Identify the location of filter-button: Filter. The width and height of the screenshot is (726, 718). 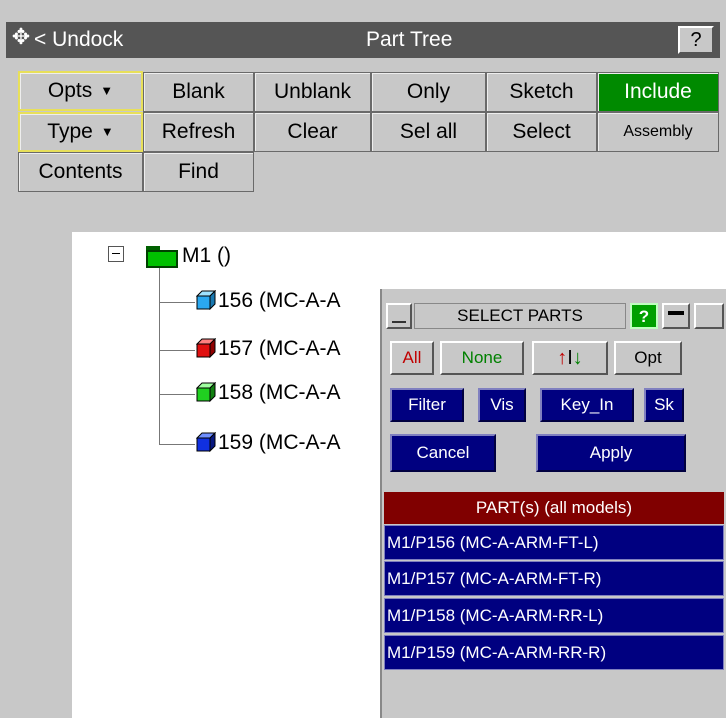
(427, 405).